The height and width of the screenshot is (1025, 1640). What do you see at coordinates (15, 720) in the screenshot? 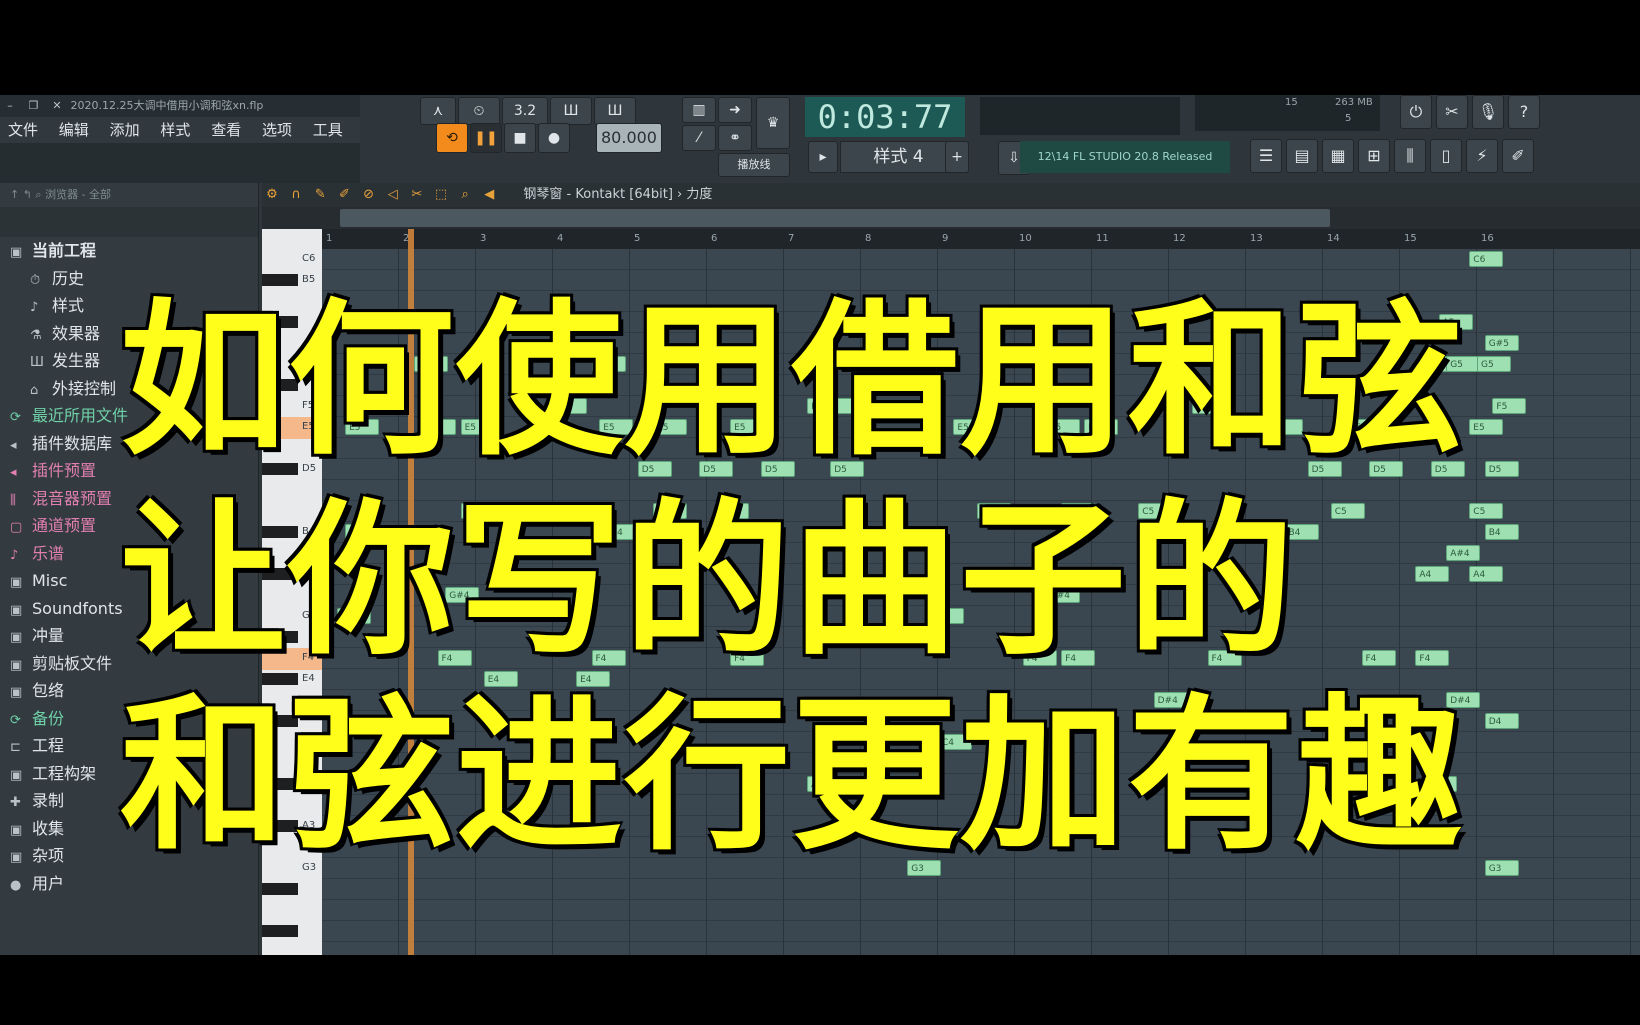
I see `recent-icon: ⟳` at bounding box center [15, 720].